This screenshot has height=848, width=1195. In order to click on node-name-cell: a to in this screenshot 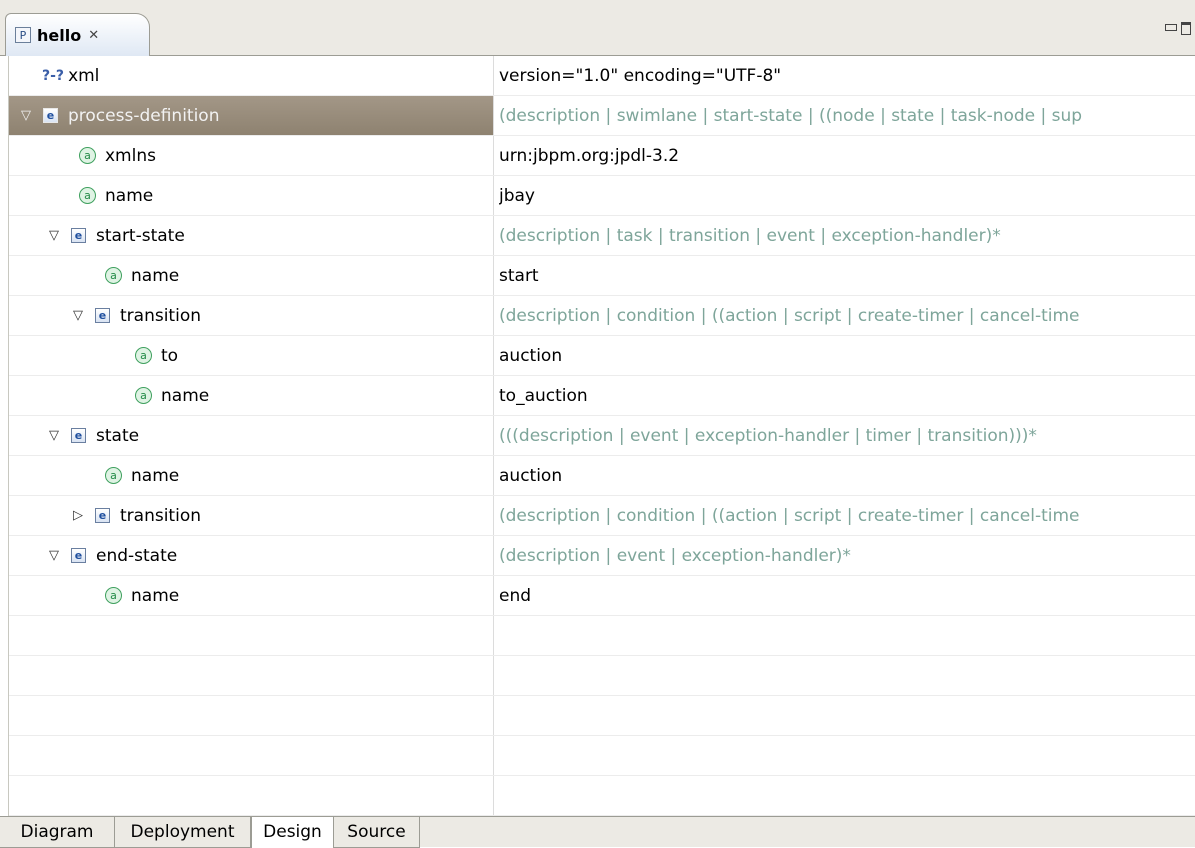, I will do `click(251, 355)`.